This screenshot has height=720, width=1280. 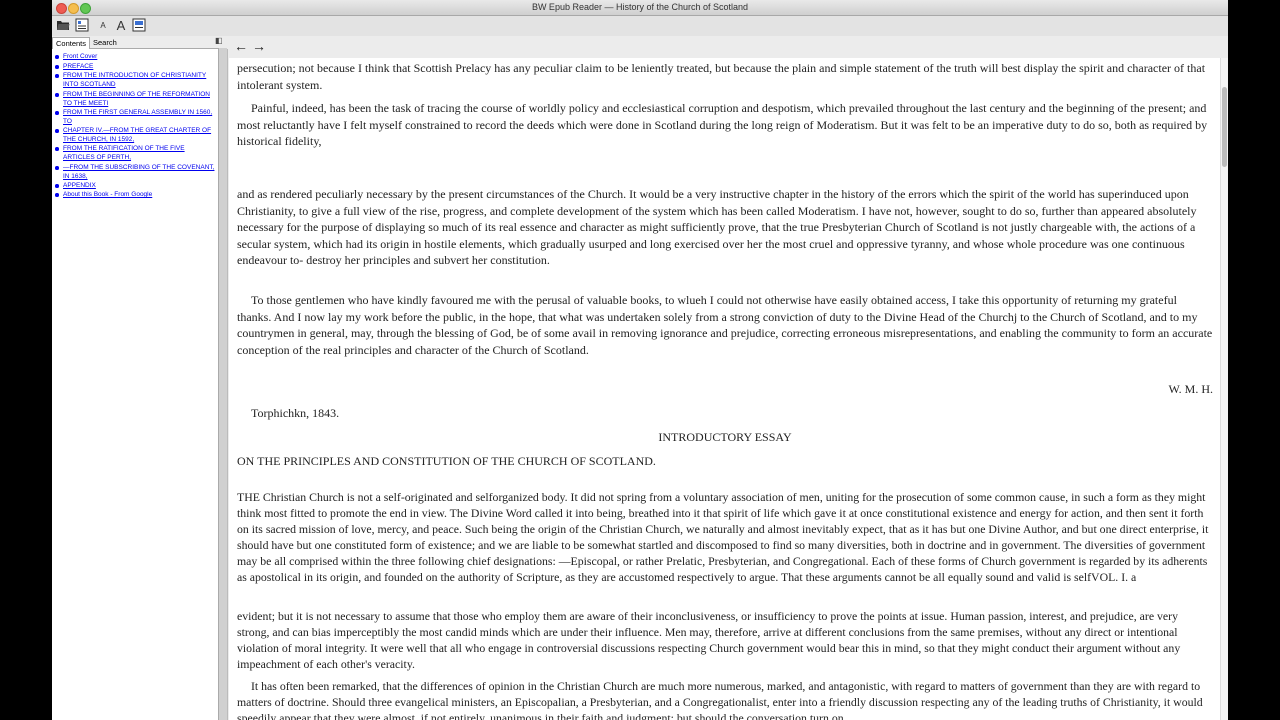 What do you see at coordinates (71, 43) in the screenshot?
I see `tab-contents: Contents` at bounding box center [71, 43].